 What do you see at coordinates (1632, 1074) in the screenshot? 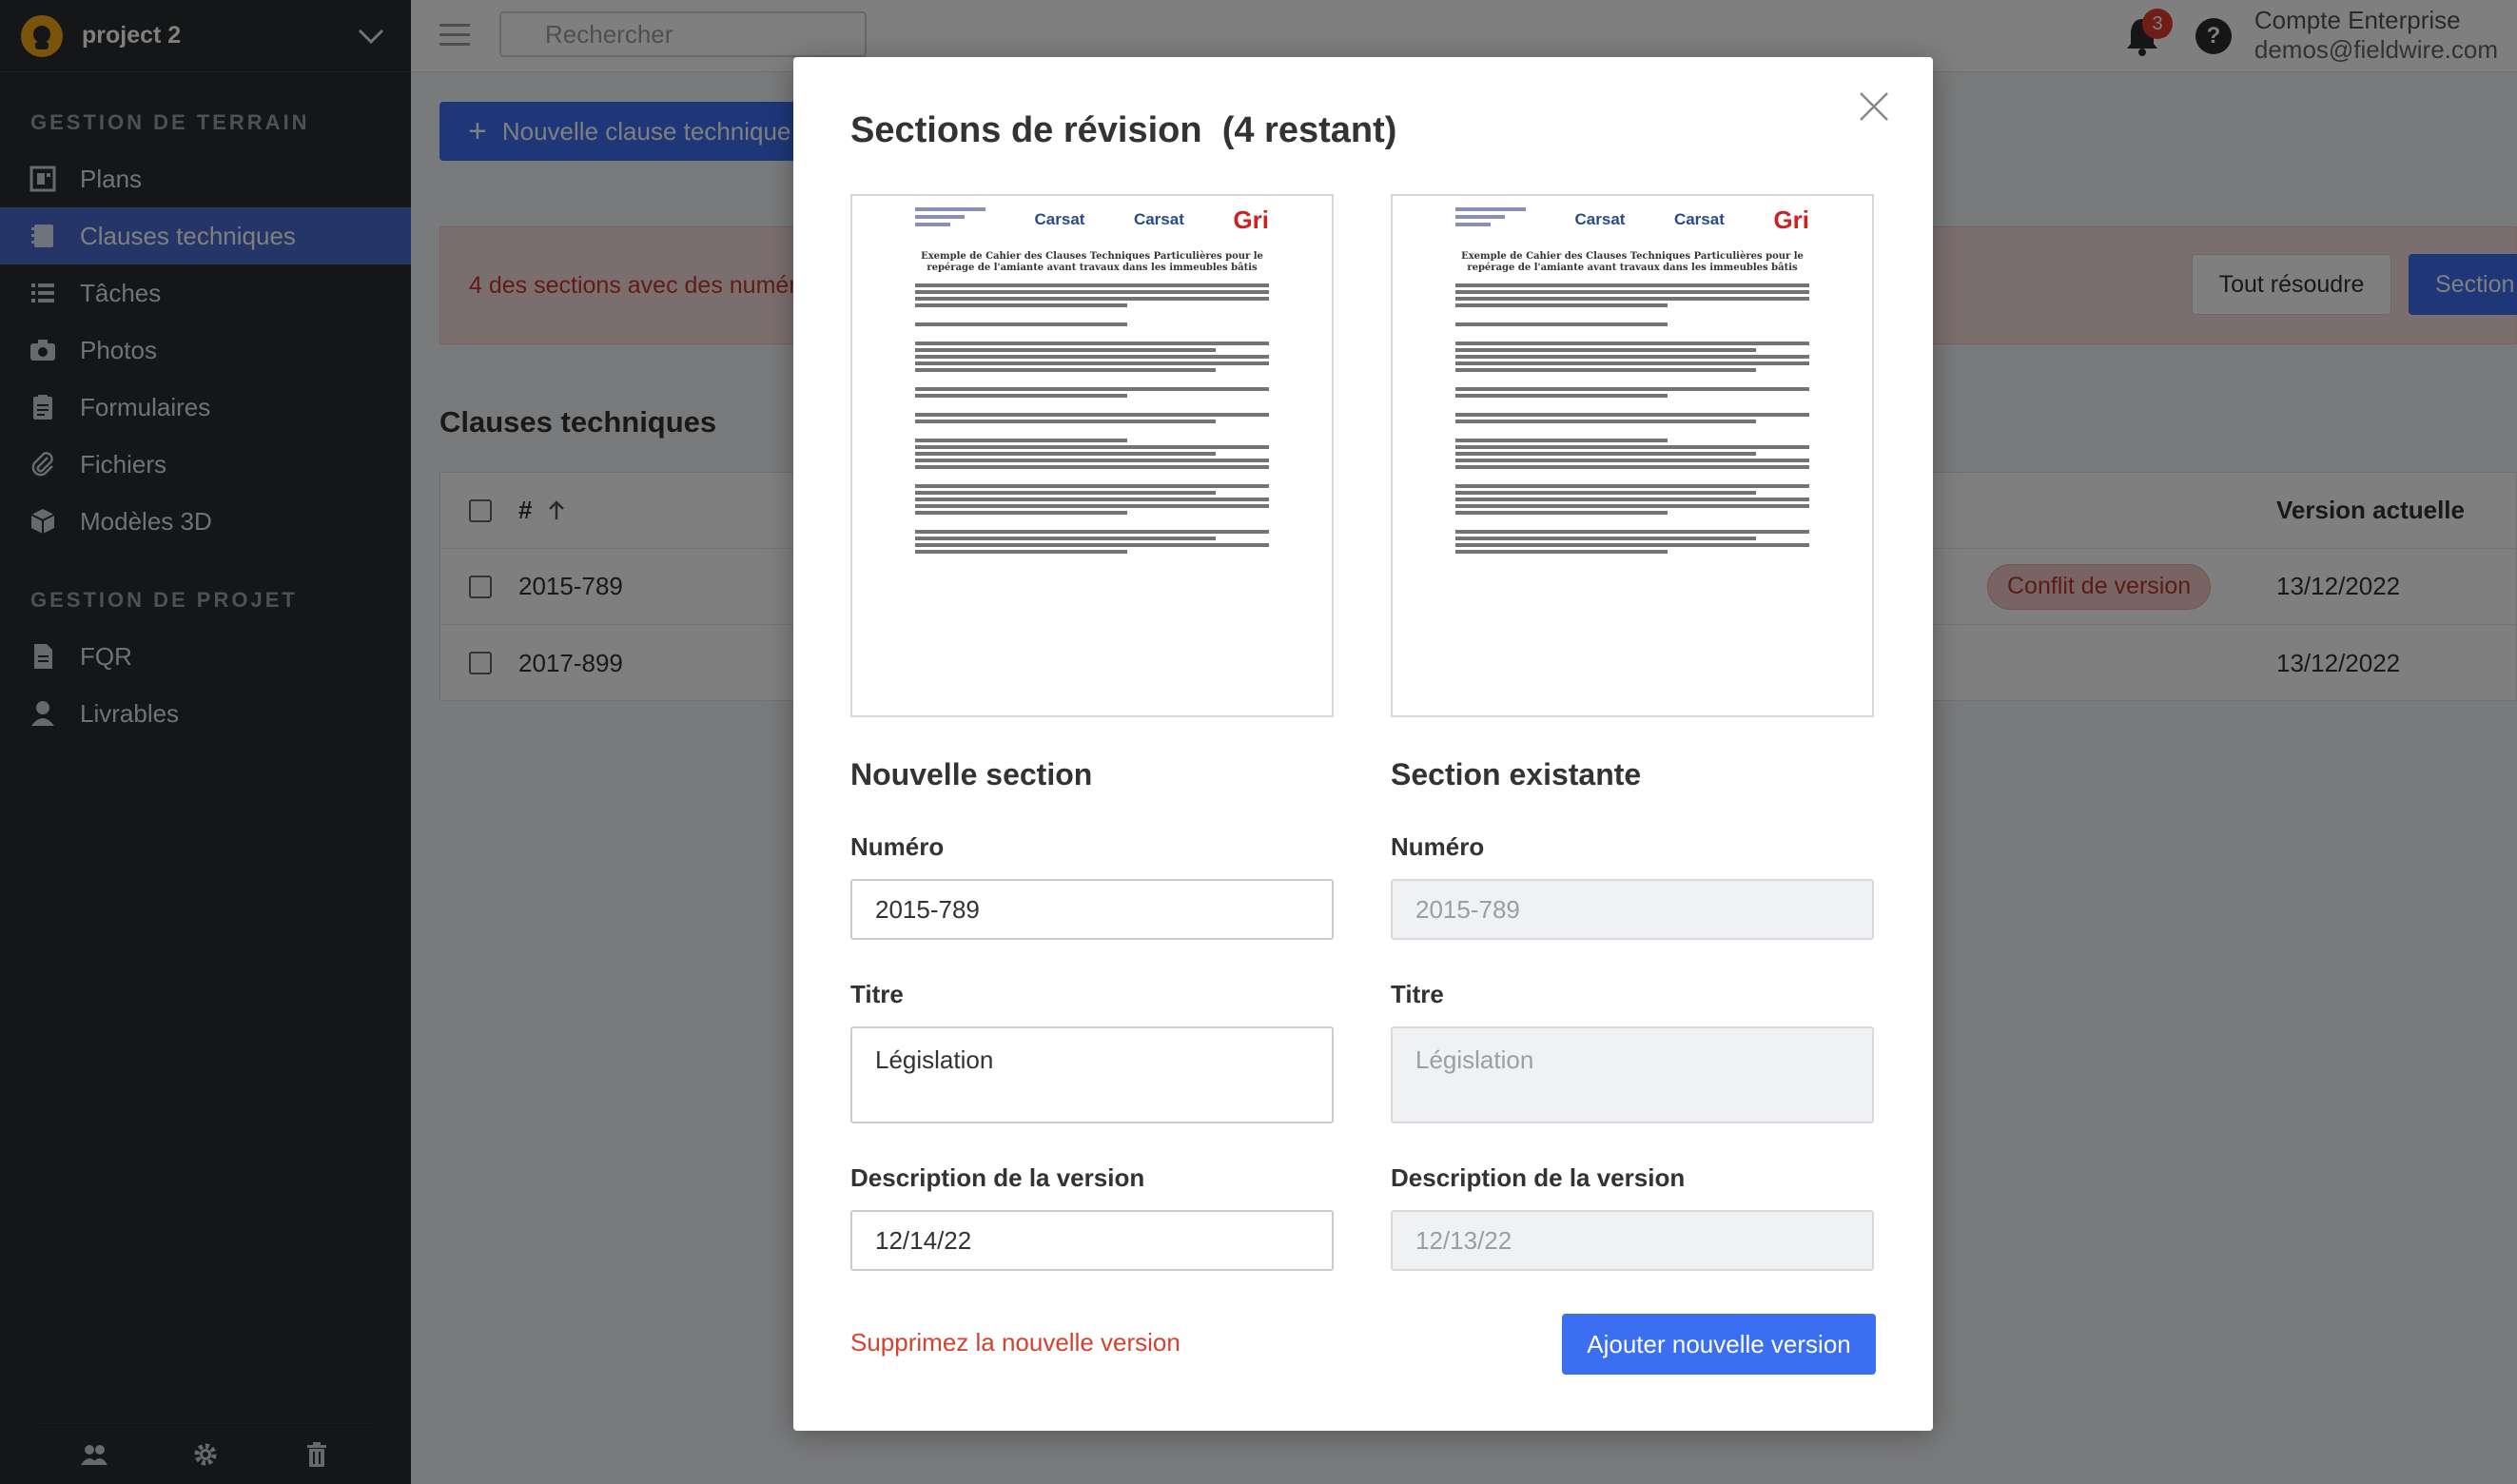
I see `existing-title-field: Législation` at bounding box center [1632, 1074].